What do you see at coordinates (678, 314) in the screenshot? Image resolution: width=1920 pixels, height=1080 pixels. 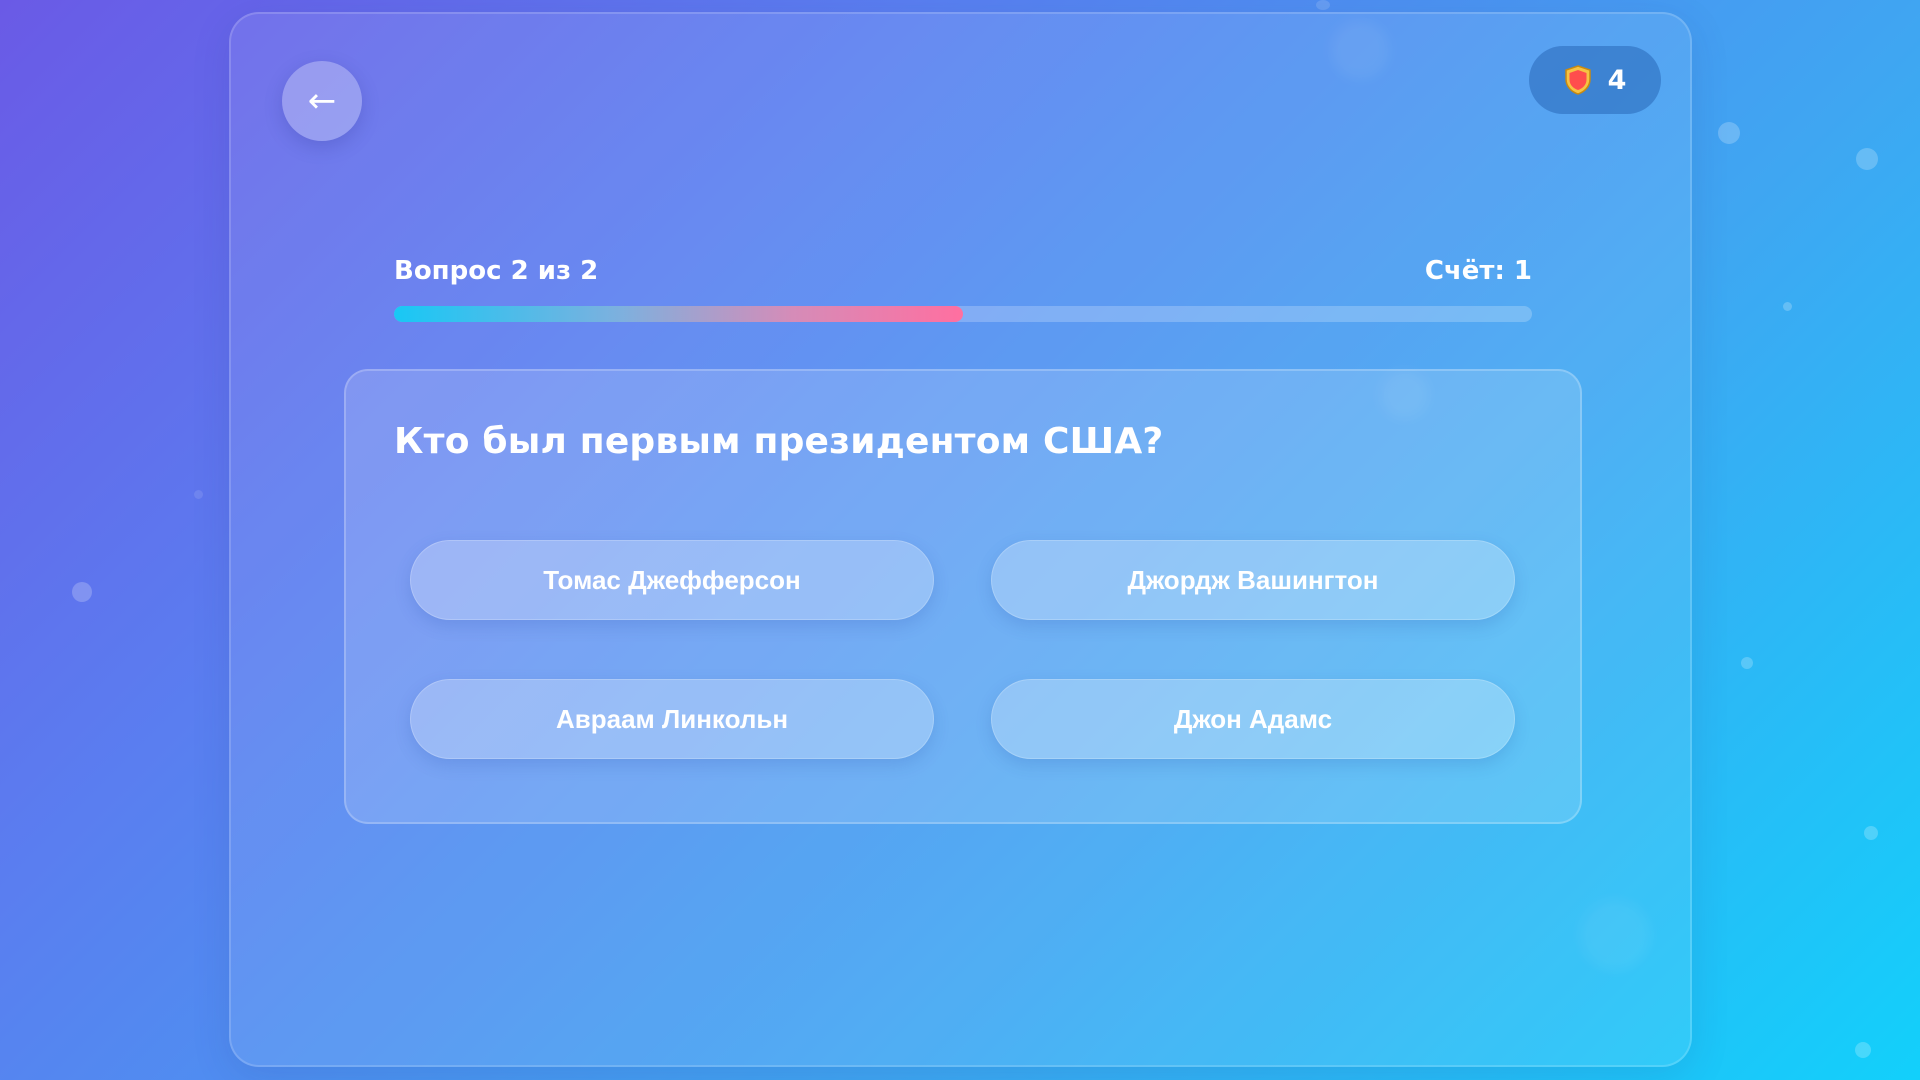 I see `progress-bar-fill` at bounding box center [678, 314].